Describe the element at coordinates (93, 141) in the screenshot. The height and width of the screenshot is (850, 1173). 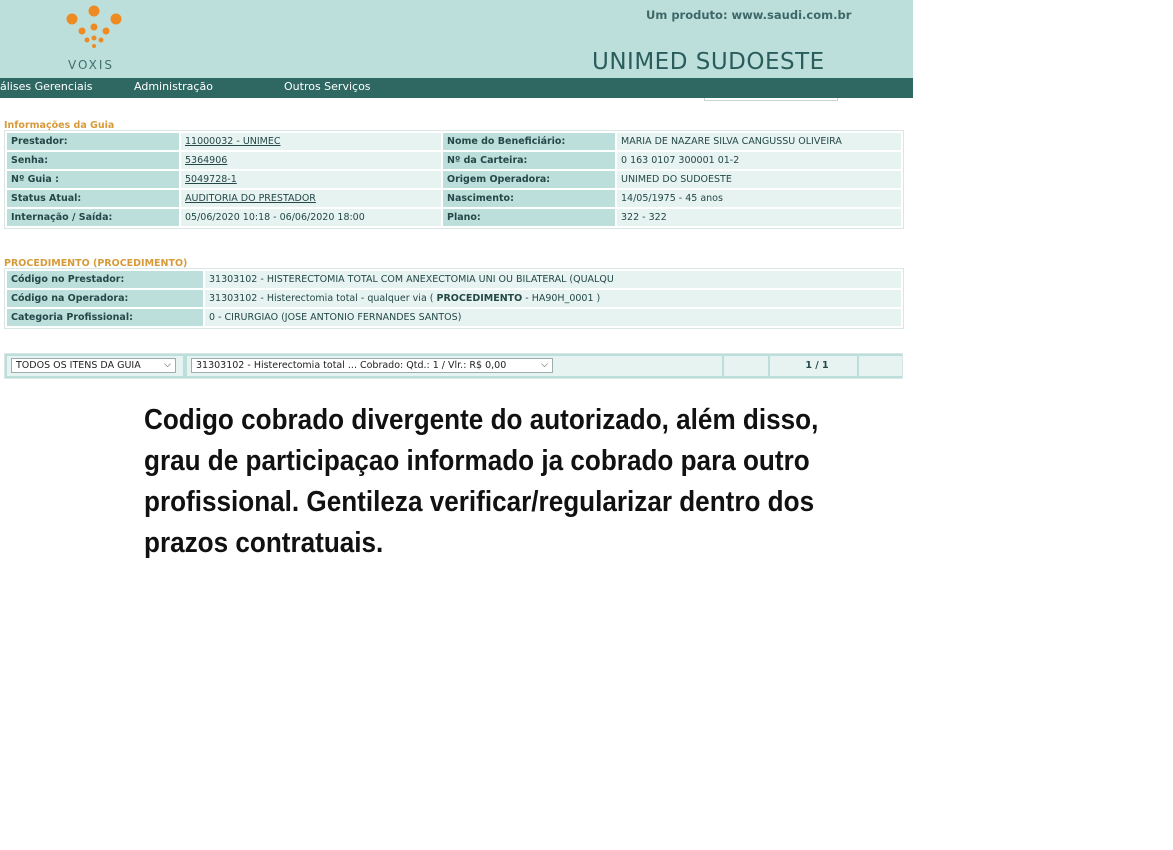
I see `prestador-label: Prestador:` at that location.